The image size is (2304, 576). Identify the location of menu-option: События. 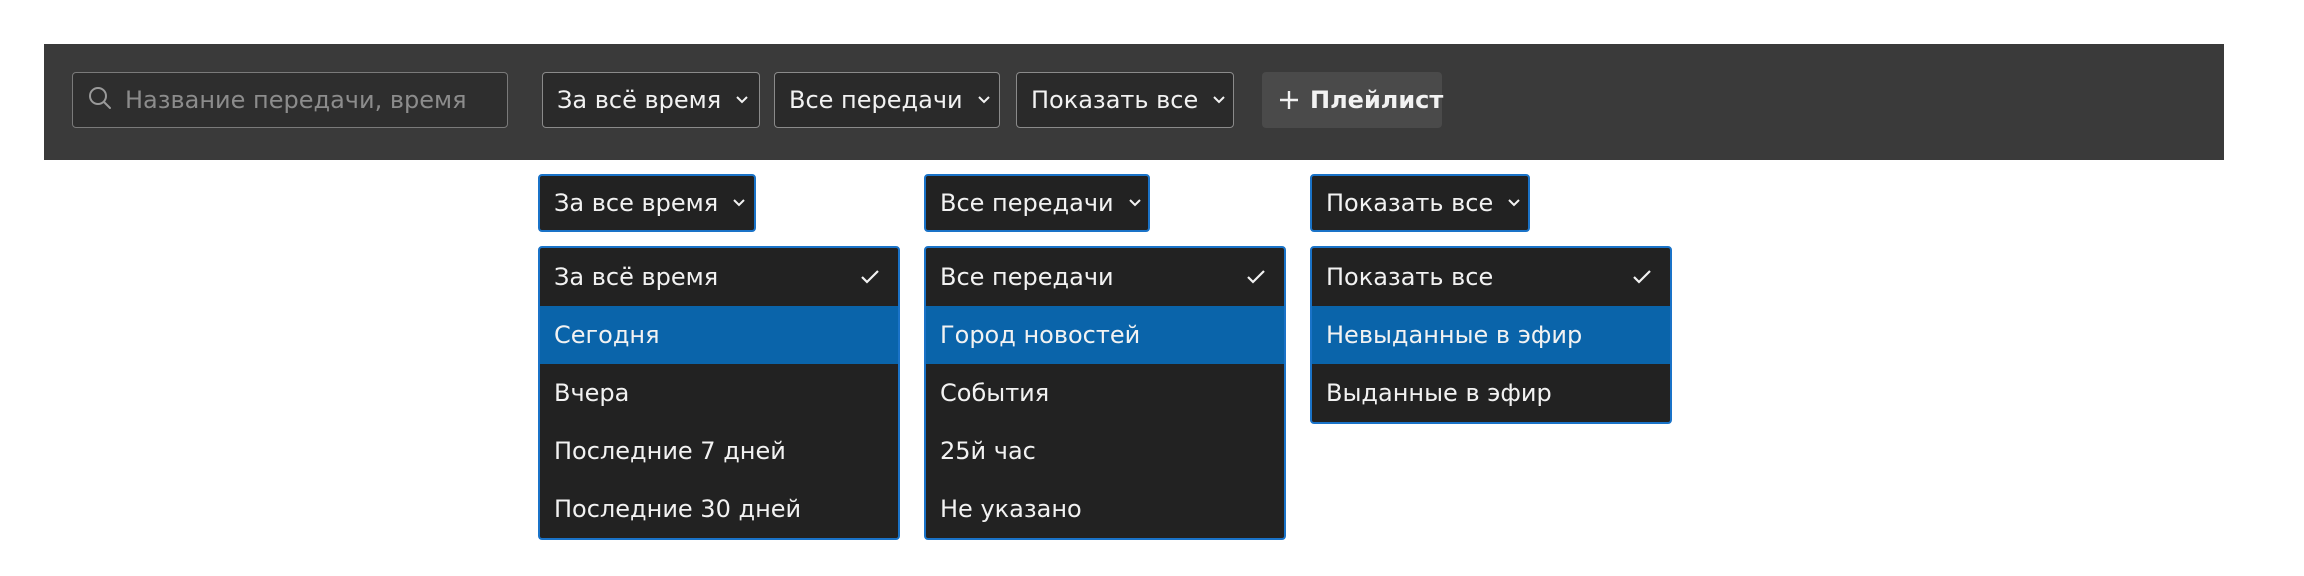
(1105, 393).